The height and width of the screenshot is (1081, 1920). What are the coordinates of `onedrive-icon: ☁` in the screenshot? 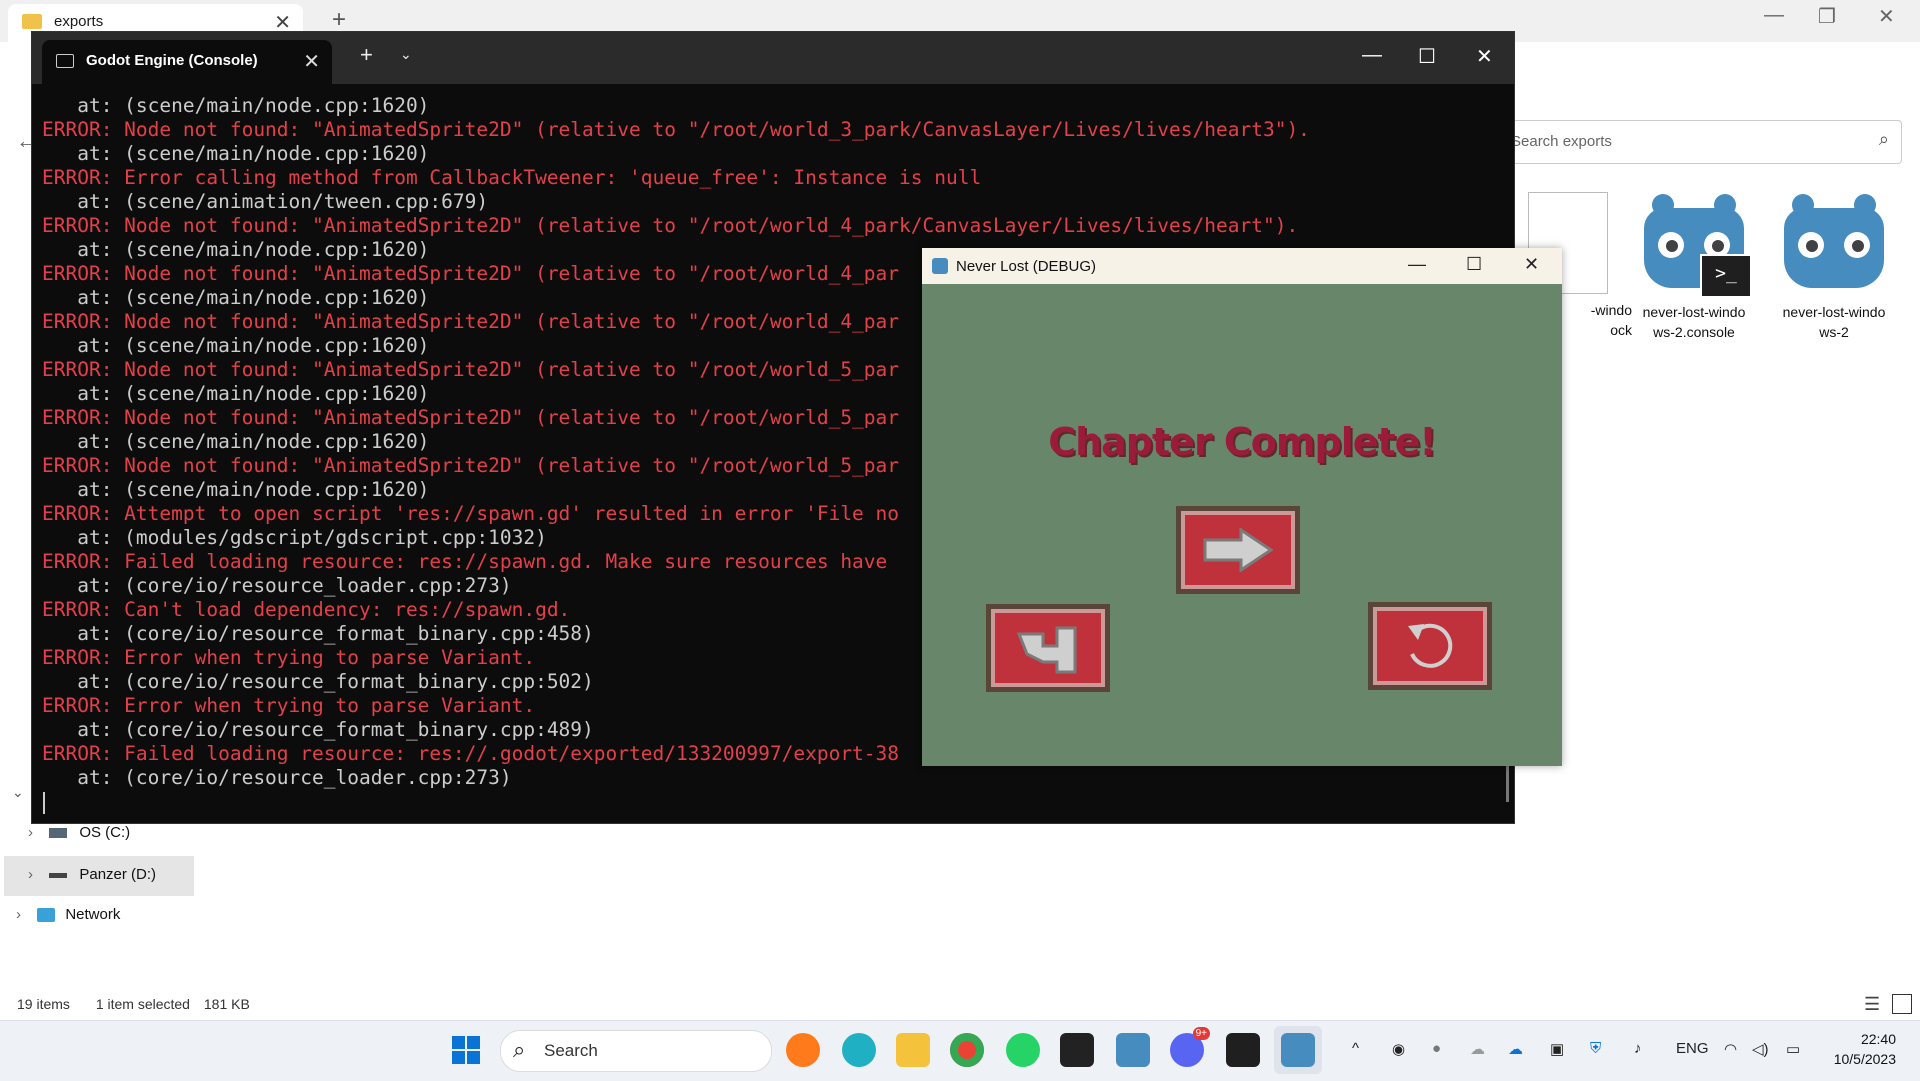 It's located at (1515, 1049).